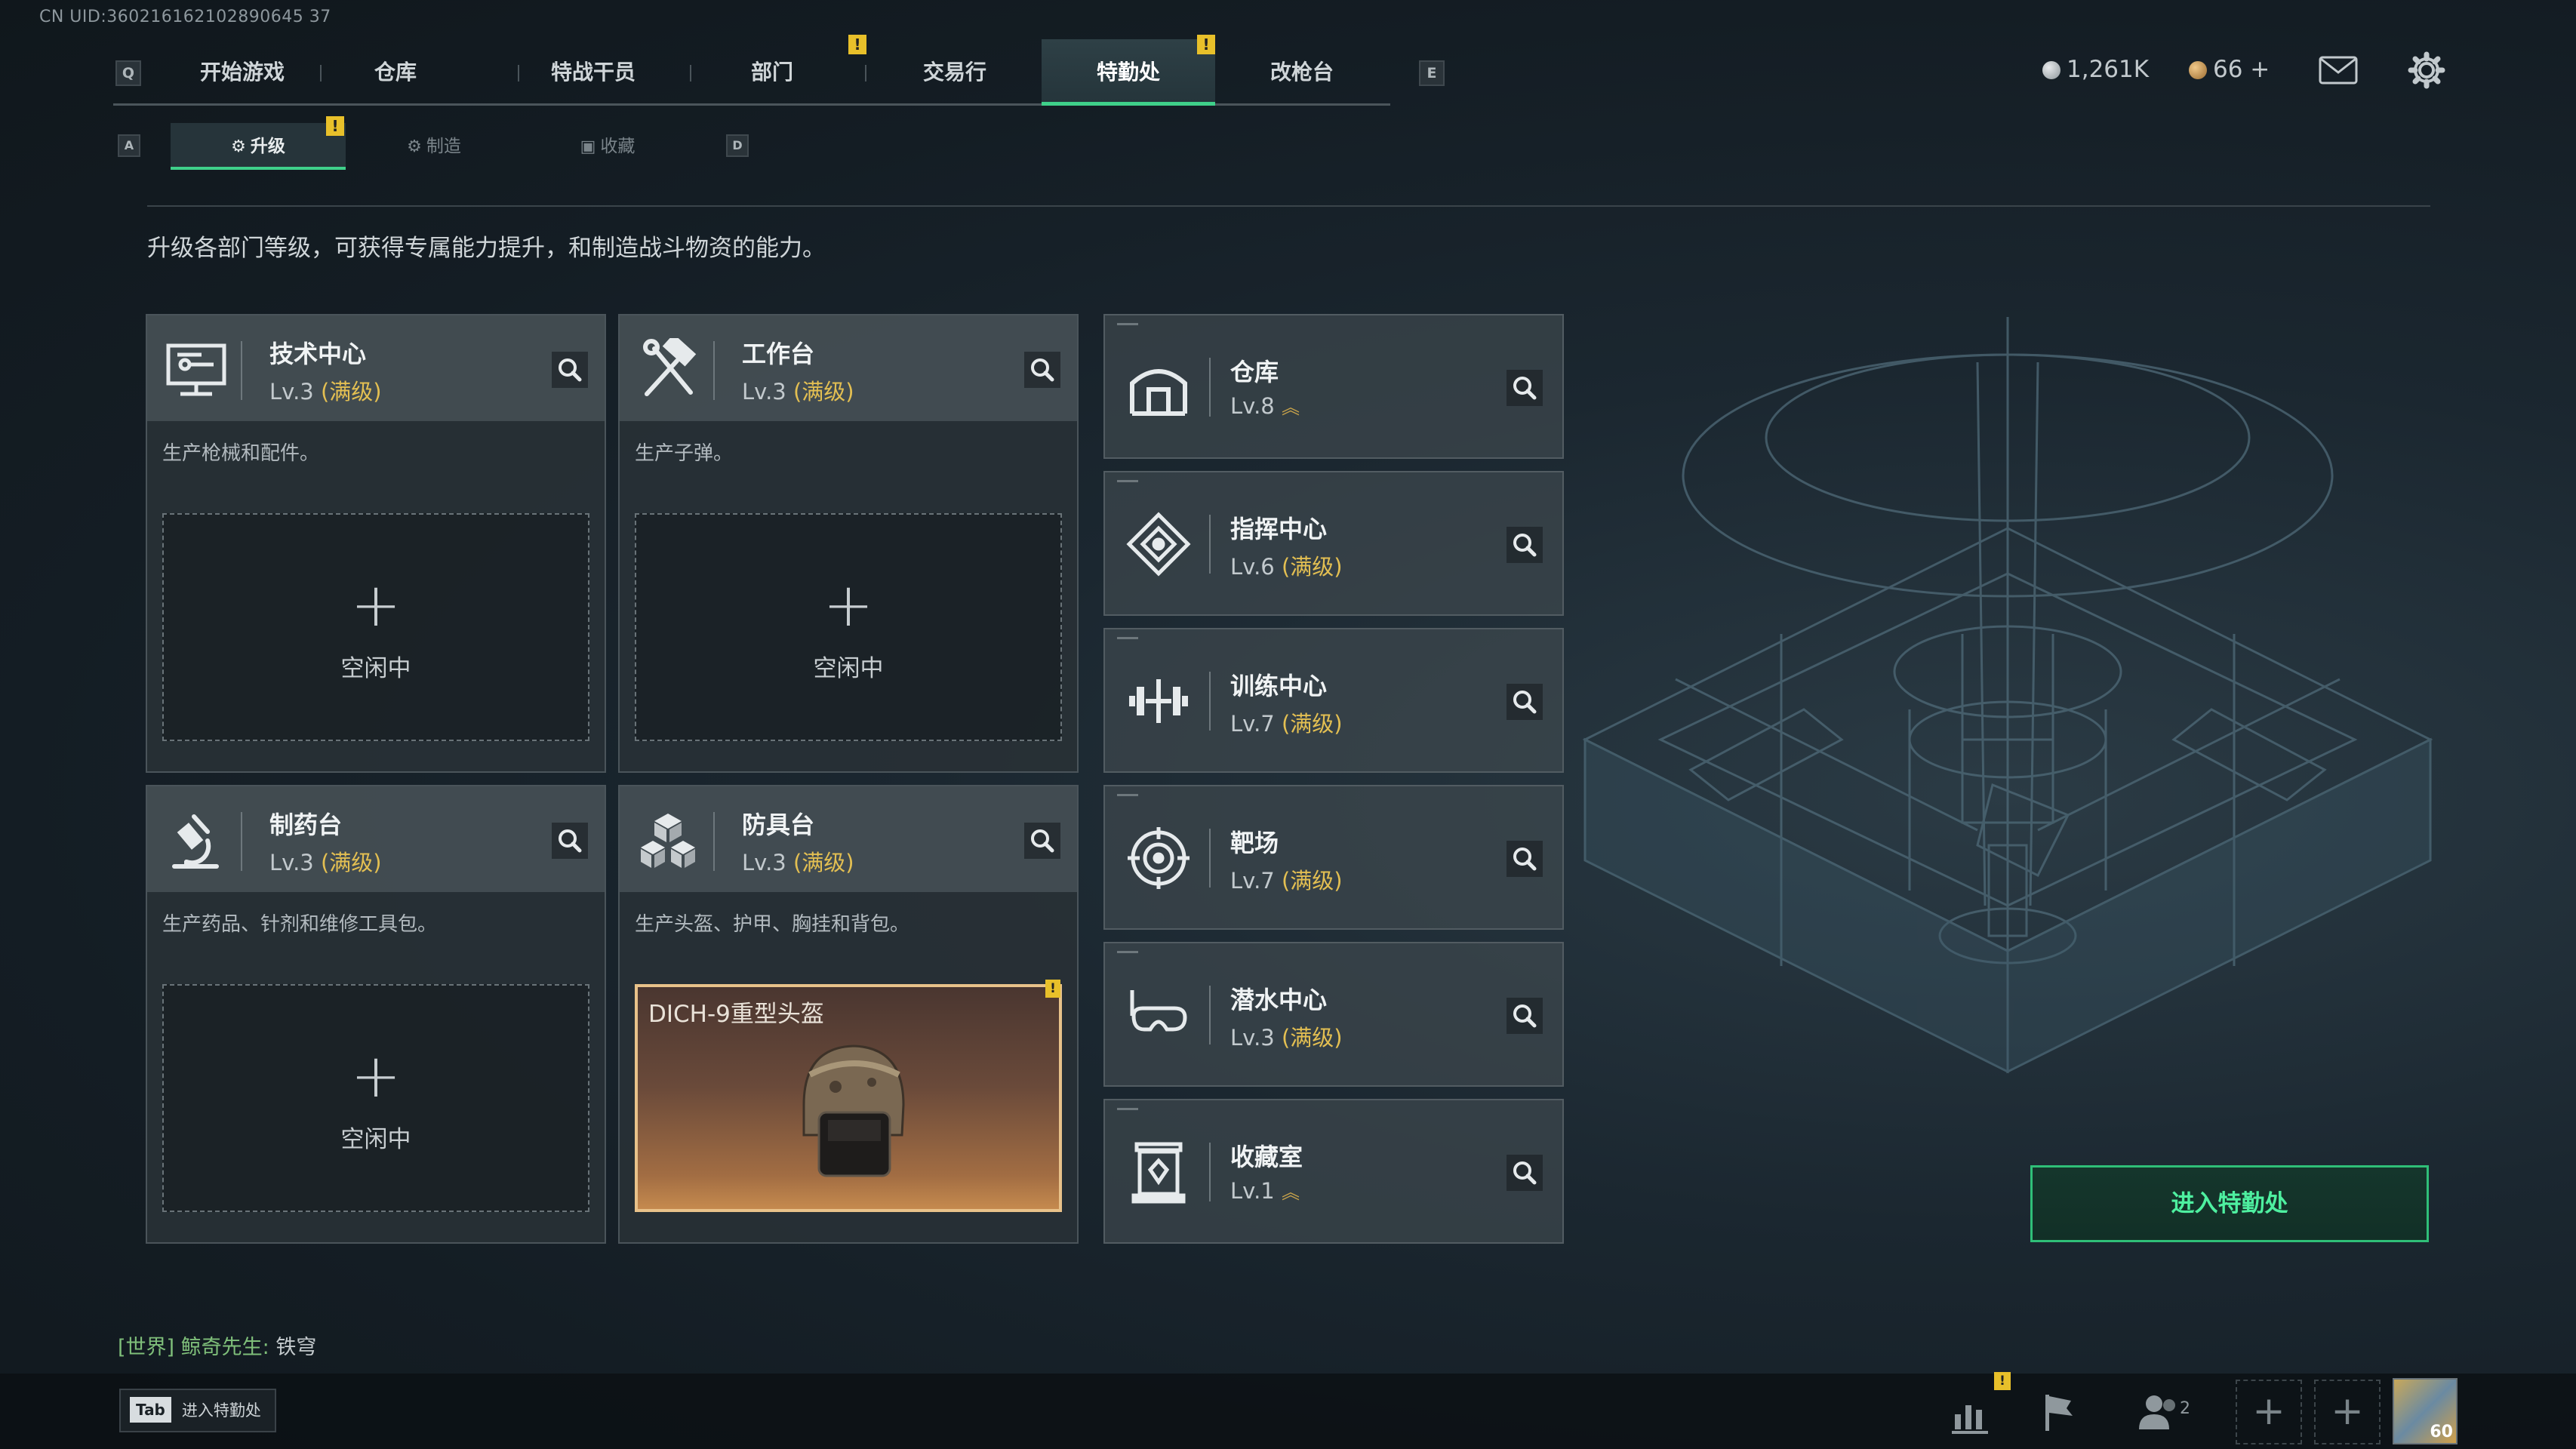 Image resolution: width=2576 pixels, height=1449 pixels. What do you see at coordinates (1333, 1171) in the screenshot?
I see `facility-card-collection-room: 收藏室 Lv.1 ︽` at bounding box center [1333, 1171].